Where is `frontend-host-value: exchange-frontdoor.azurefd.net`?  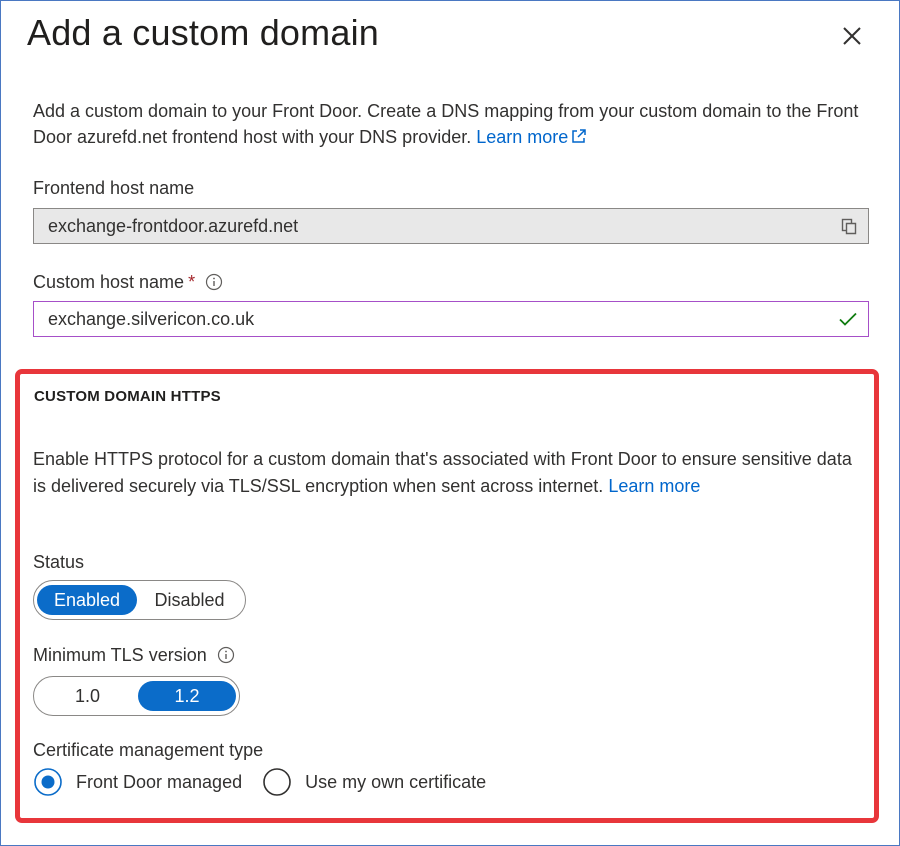
frontend-host-value: exchange-frontdoor.azurefd.net is located at coordinates (173, 225).